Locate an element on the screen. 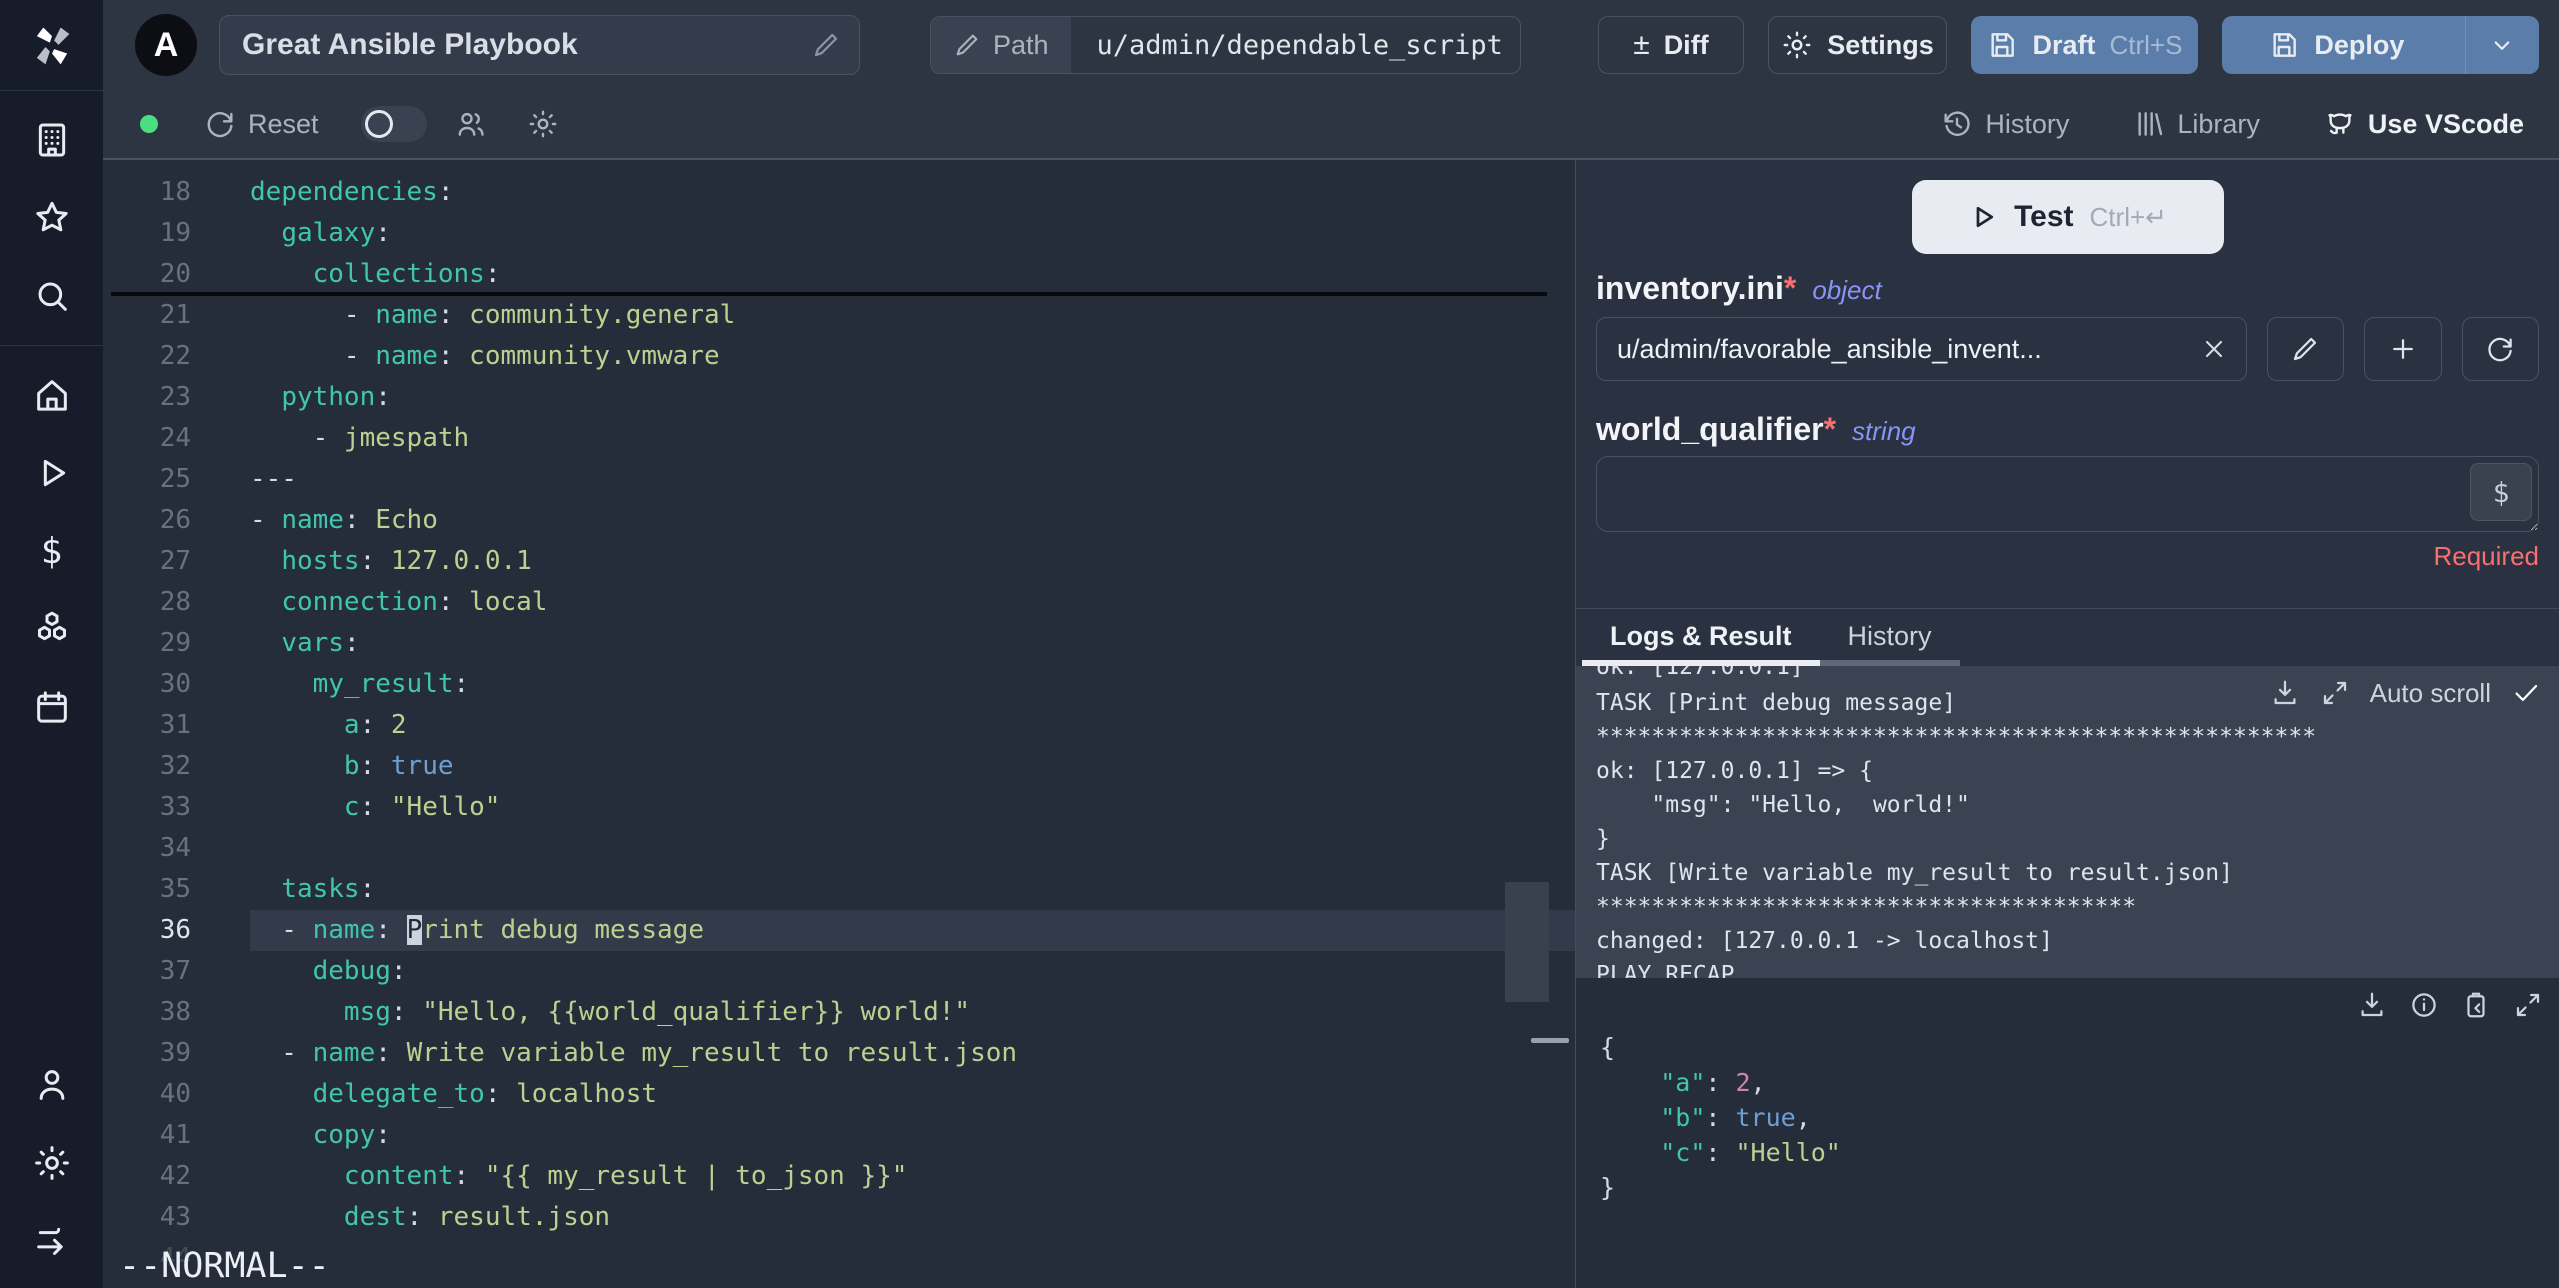  add-resource-button is located at coordinates (2403, 349).